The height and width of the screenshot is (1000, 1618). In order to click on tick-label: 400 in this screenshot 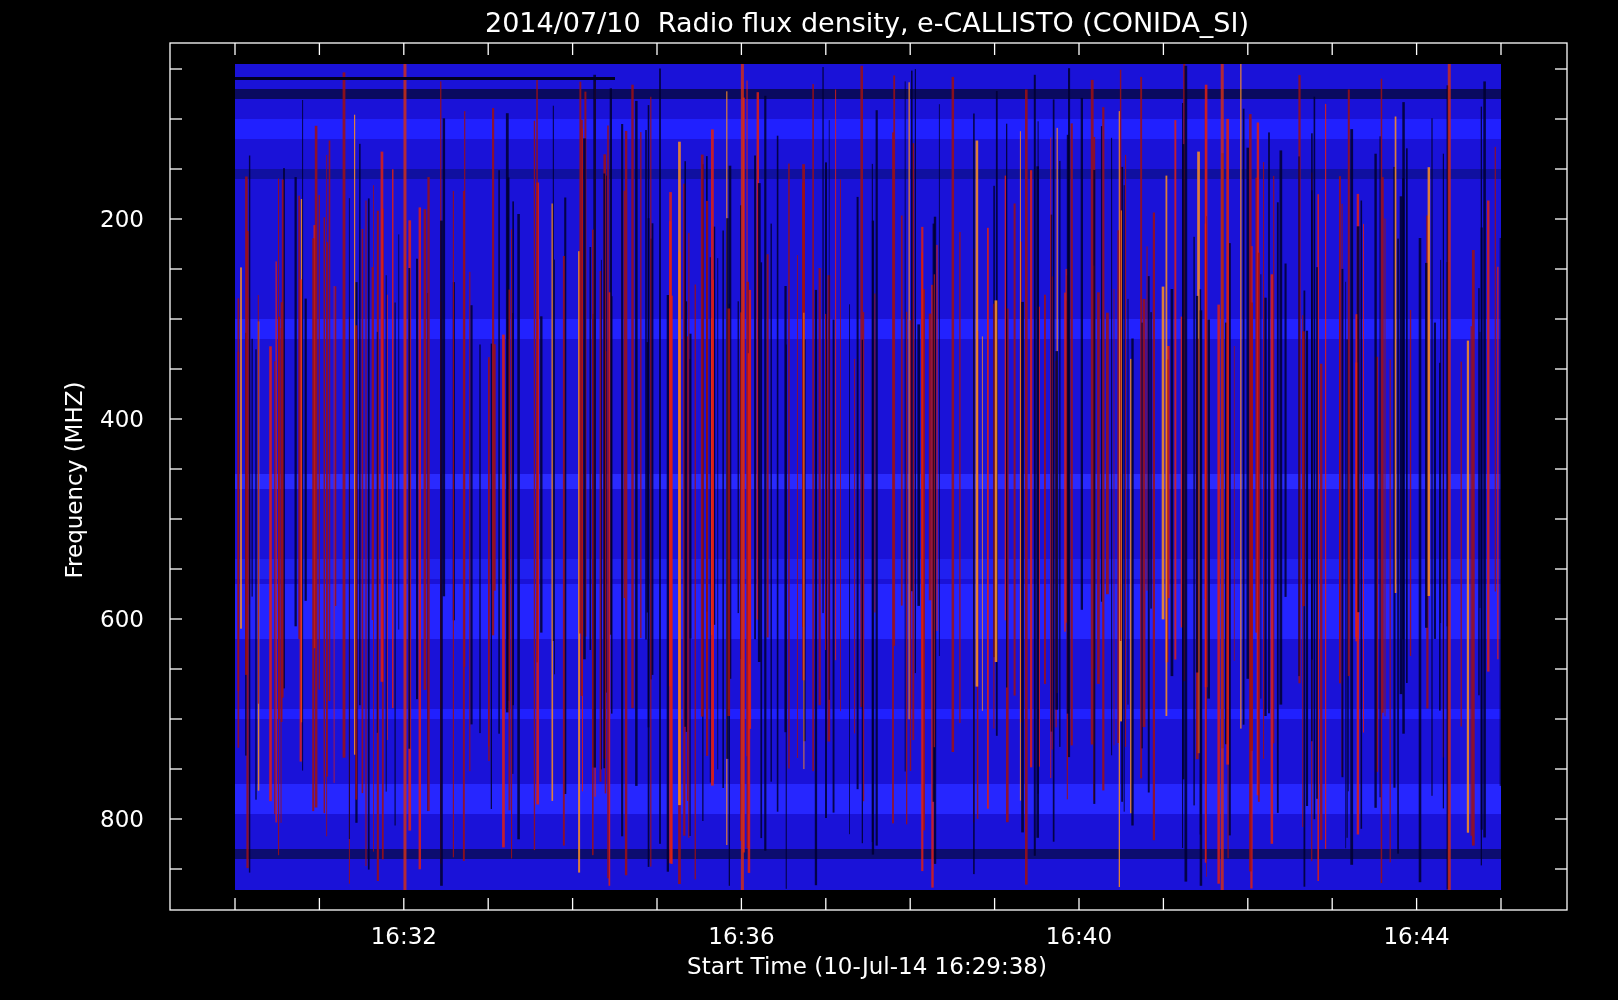, I will do `click(122, 419)`.